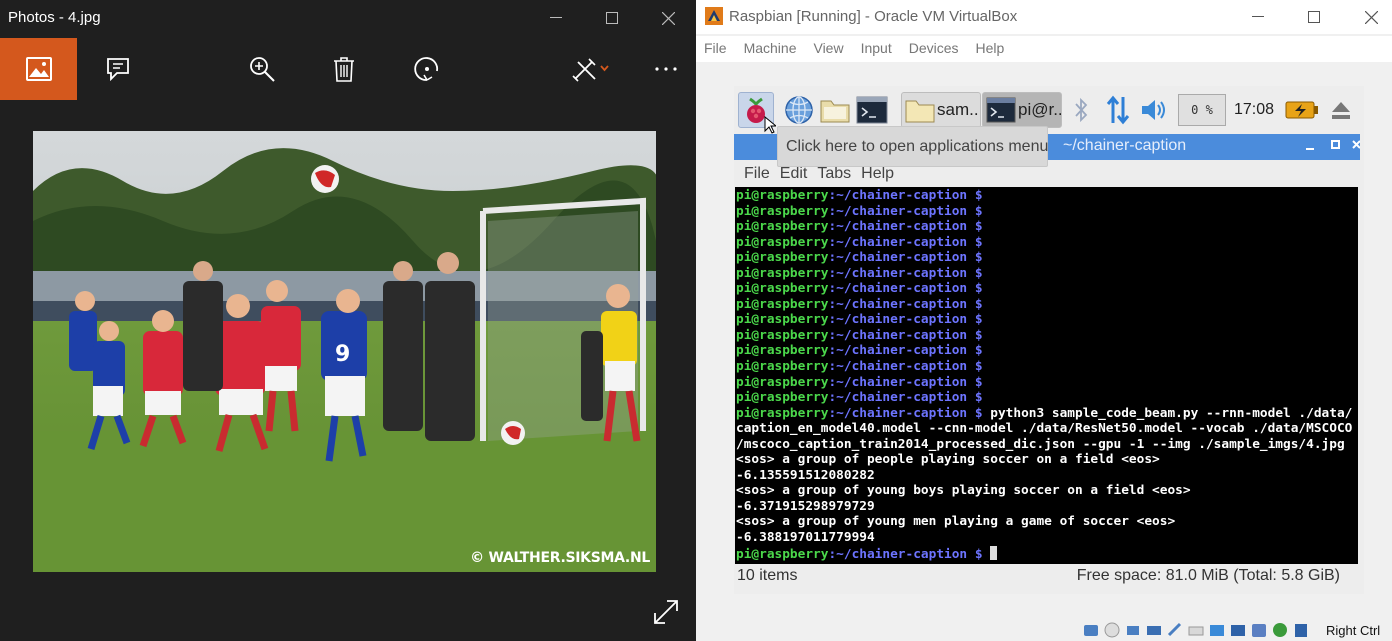  I want to click on photos-minimize-button, so click(556, 18).